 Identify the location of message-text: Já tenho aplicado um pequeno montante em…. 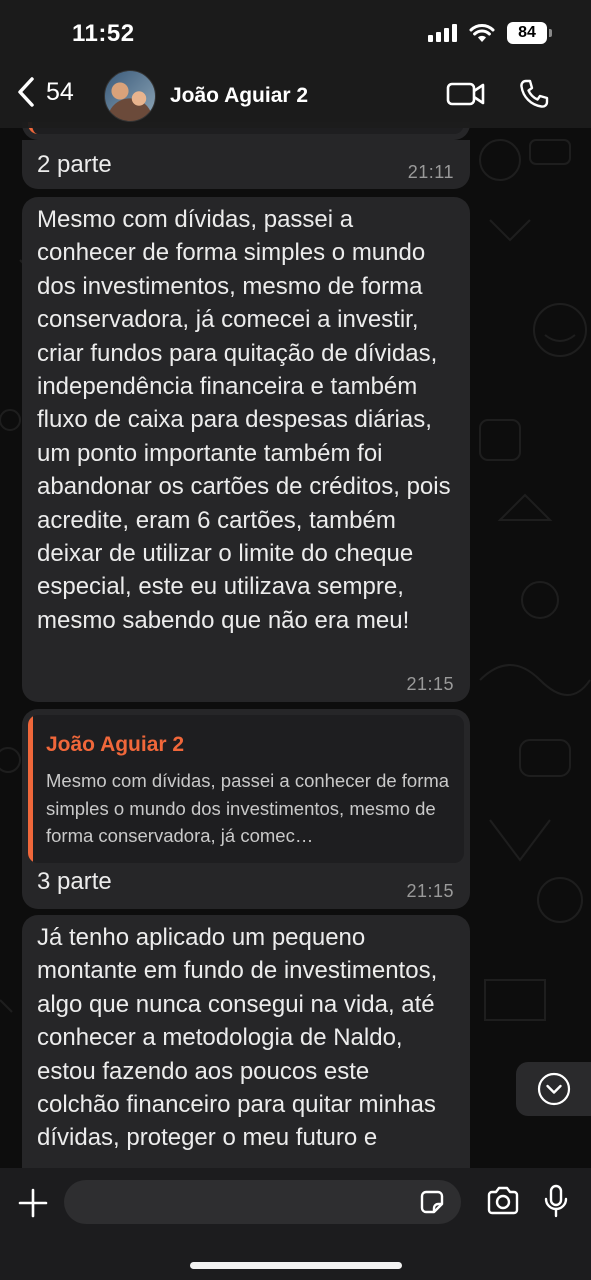
(237, 1038).